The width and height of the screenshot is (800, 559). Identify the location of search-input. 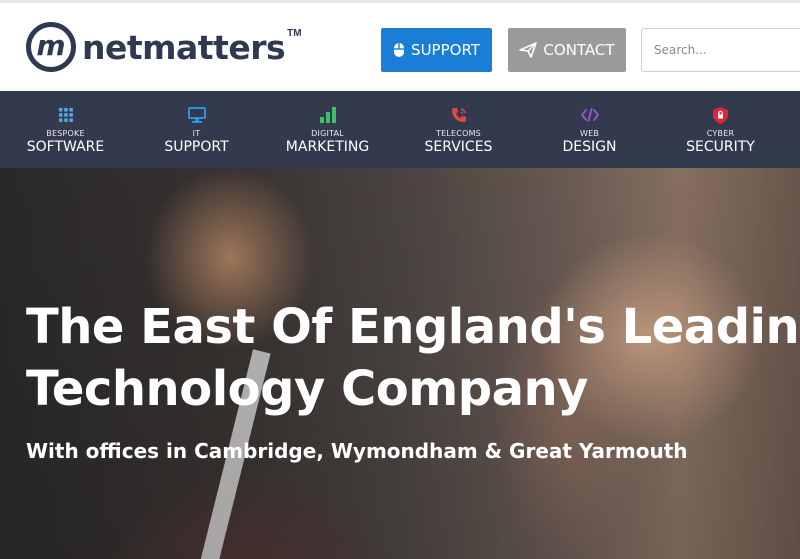
(720, 50).